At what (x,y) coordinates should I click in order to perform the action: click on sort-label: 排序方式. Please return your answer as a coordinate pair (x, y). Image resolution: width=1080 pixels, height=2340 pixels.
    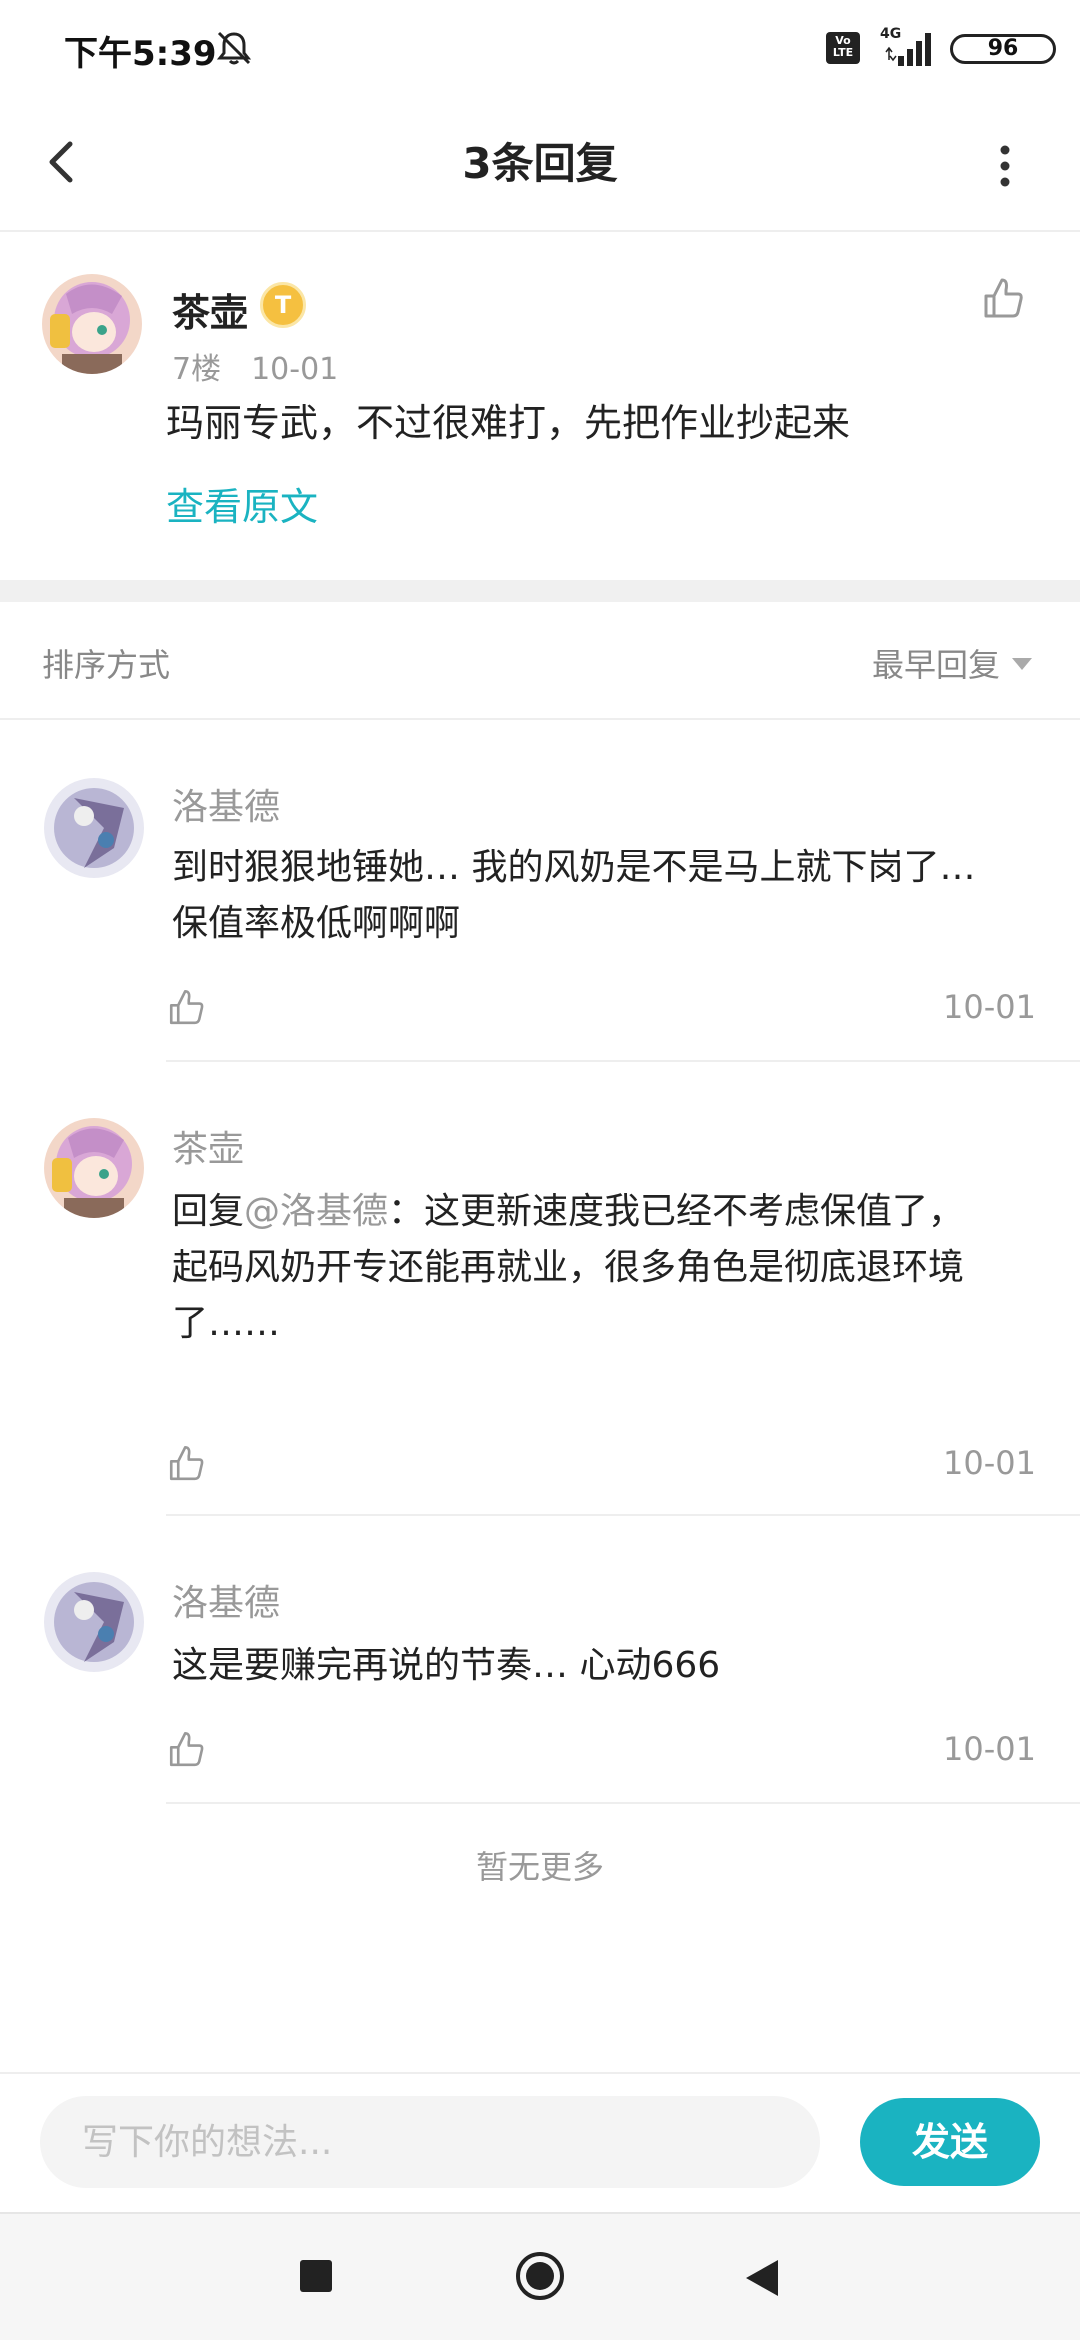
    Looking at the image, I should click on (106, 665).